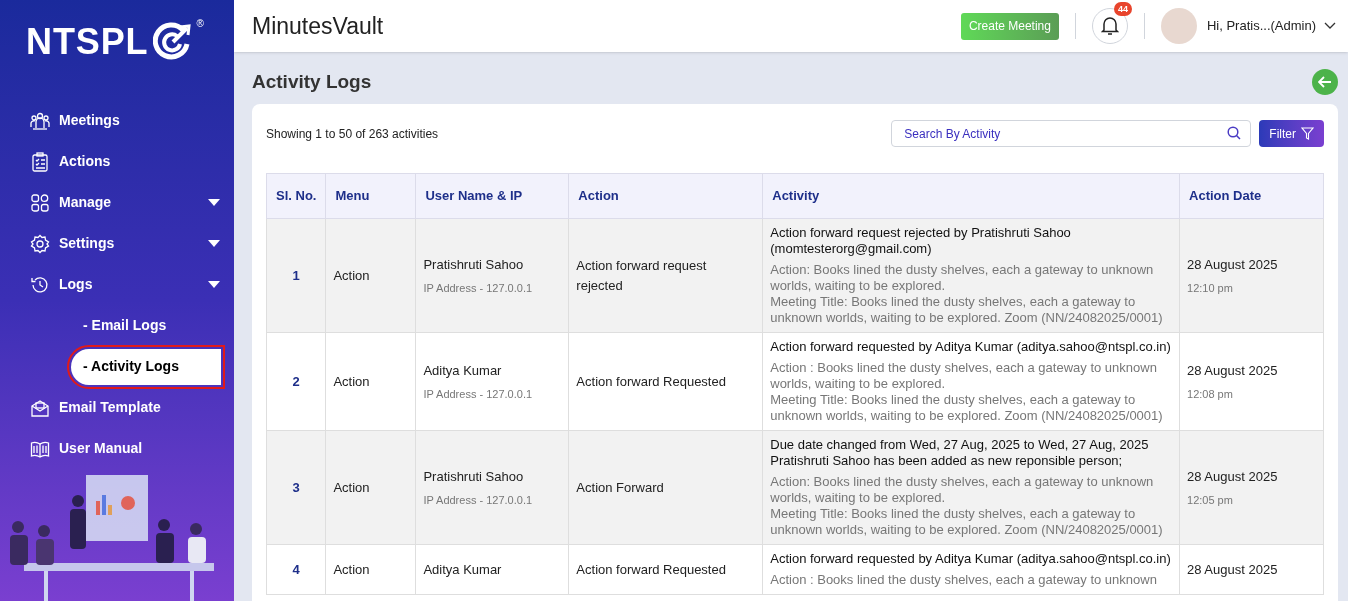 The width and height of the screenshot is (1348, 601). Describe the element at coordinates (87, 42) in the screenshot. I see `logo-text: NTSPL` at that location.